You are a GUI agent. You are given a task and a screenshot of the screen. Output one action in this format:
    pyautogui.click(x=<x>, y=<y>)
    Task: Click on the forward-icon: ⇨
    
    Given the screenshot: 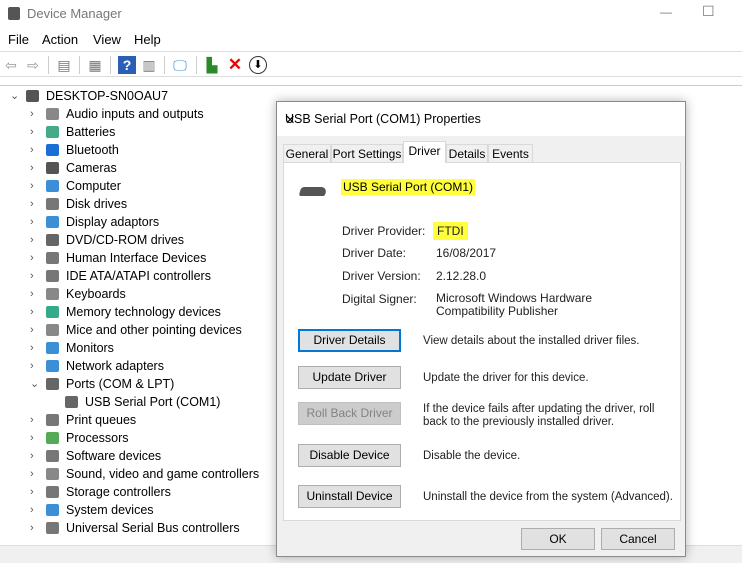 What is the action you would take?
    pyautogui.click(x=33, y=65)
    